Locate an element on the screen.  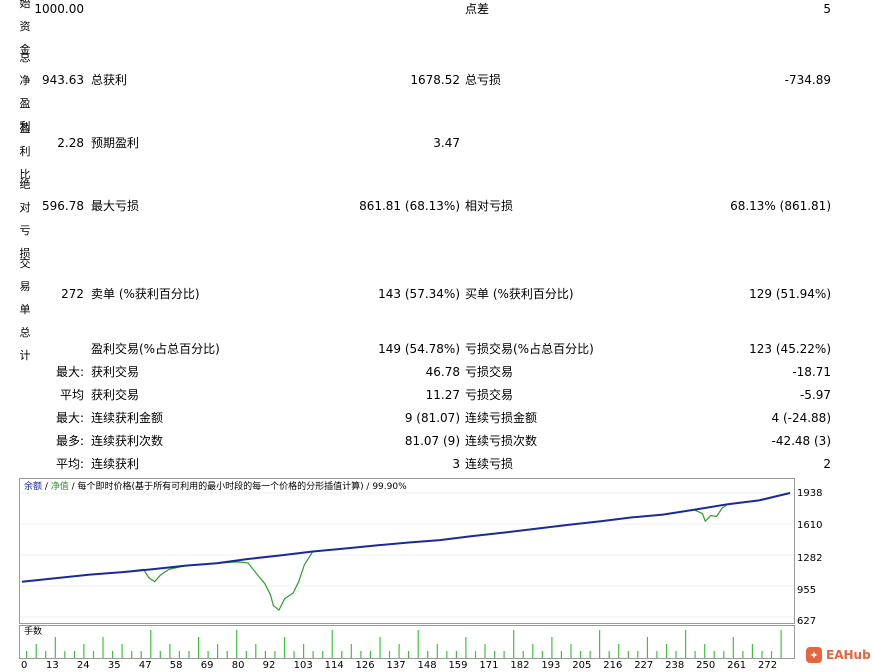
row-label-2: 总亏损 is located at coordinates (483, 80).